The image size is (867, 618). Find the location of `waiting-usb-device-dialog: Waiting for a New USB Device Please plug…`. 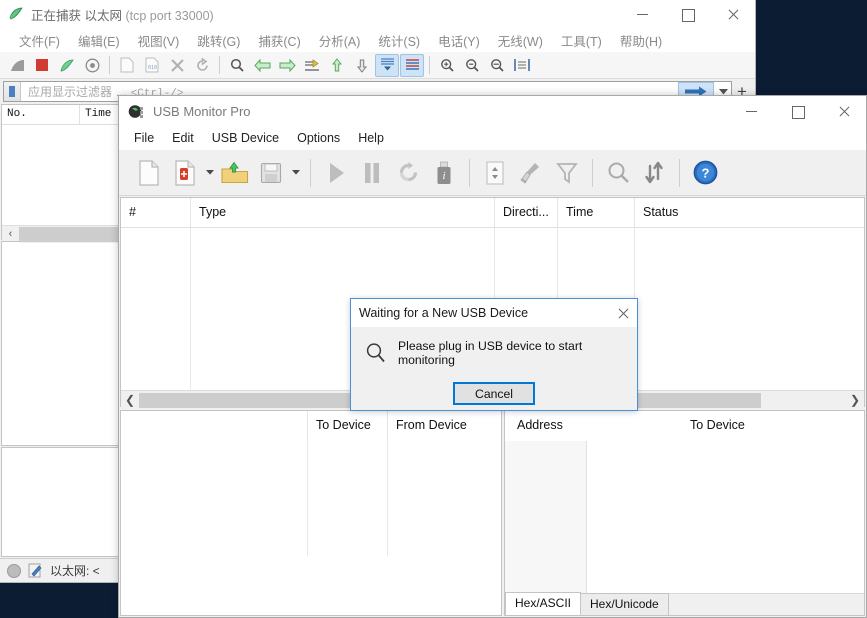

waiting-usb-device-dialog: Waiting for a New USB Device Please plug… is located at coordinates (494, 354).